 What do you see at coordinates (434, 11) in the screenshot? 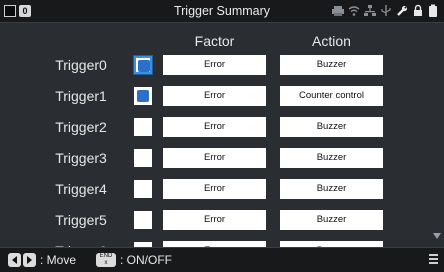
I see `battery-icon` at bounding box center [434, 11].